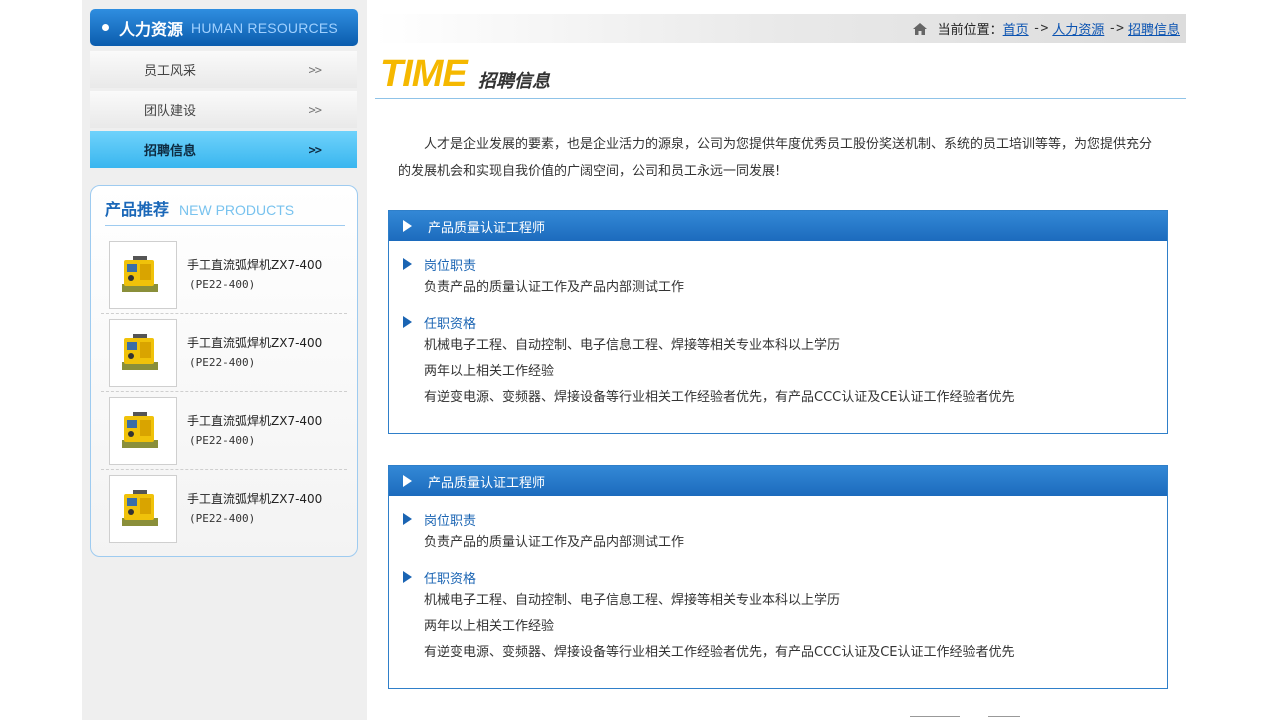  I want to click on sidebar-item-team: 团队建设 >>, so click(223, 109).